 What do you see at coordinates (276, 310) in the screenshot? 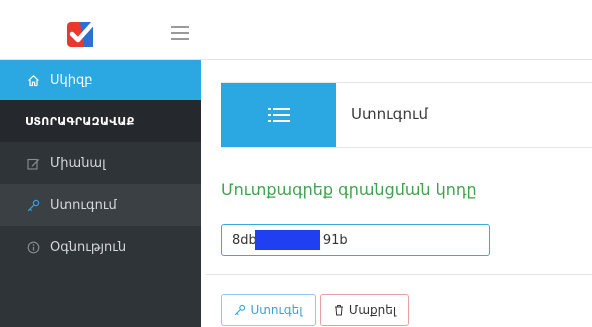
I see `check-button-label: Ստուգել` at bounding box center [276, 310].